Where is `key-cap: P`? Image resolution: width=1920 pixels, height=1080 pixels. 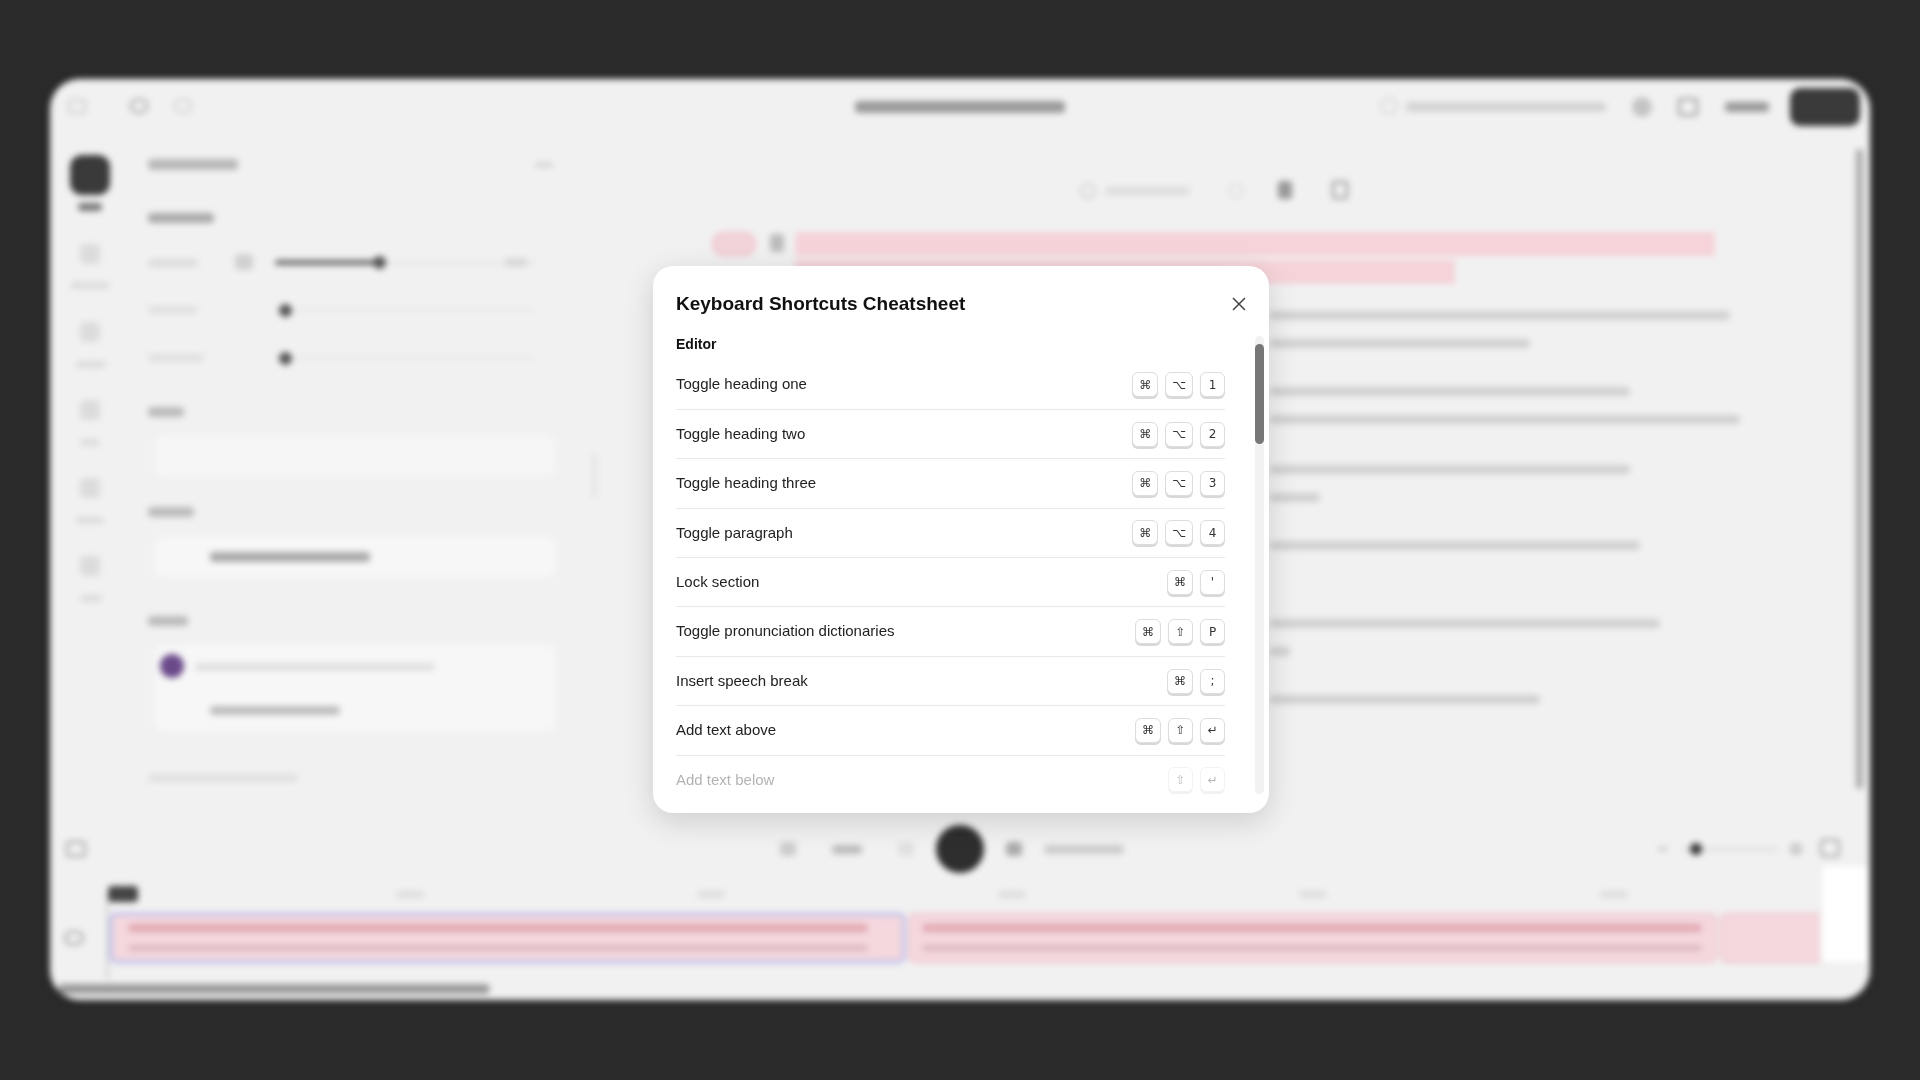
key-cap: P is located at coordinates (1212, 632).